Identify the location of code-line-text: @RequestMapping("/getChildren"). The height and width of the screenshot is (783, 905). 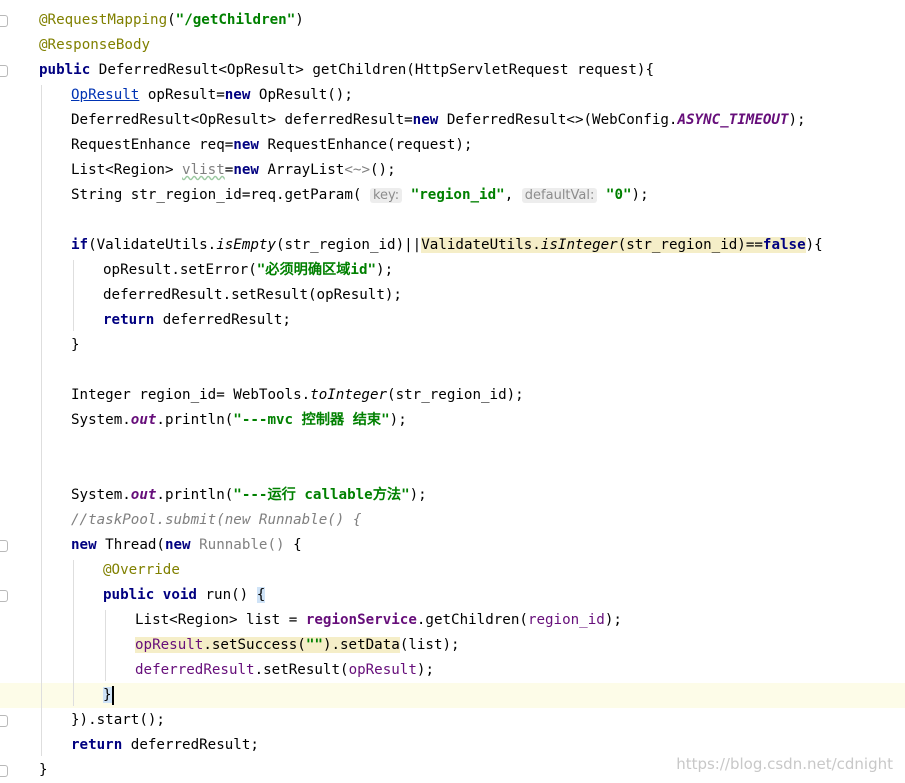
(171, 20).